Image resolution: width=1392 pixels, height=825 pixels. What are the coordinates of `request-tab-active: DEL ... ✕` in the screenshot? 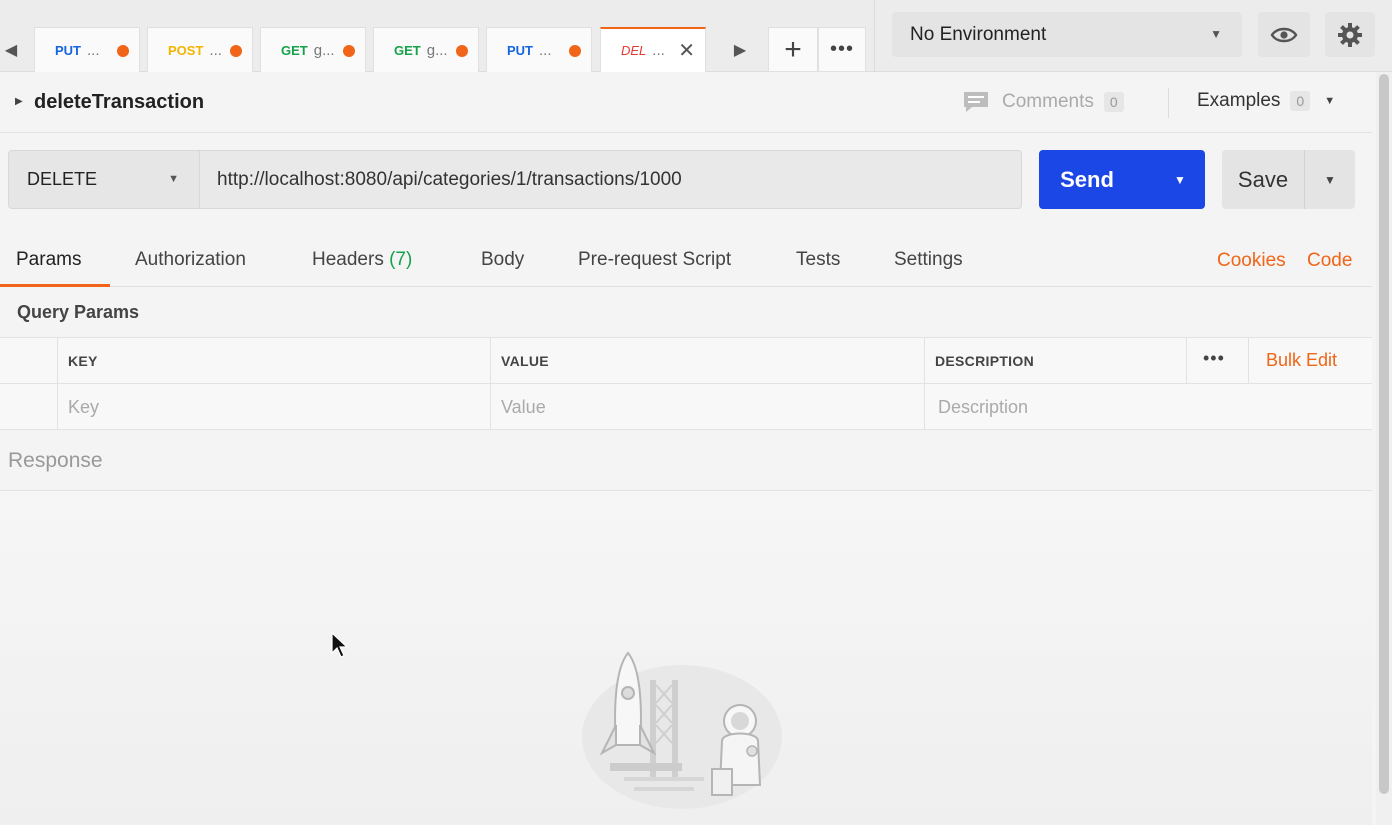 It's located at (653, 49).